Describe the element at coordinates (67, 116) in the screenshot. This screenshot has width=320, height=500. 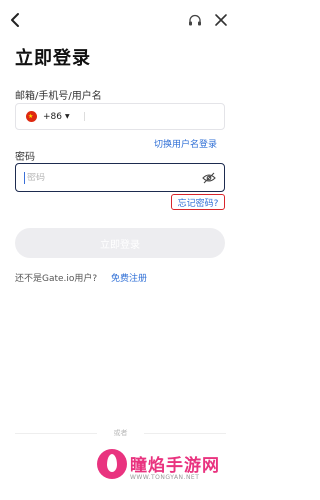
I see `caret-down-icon: ▼` at that location.